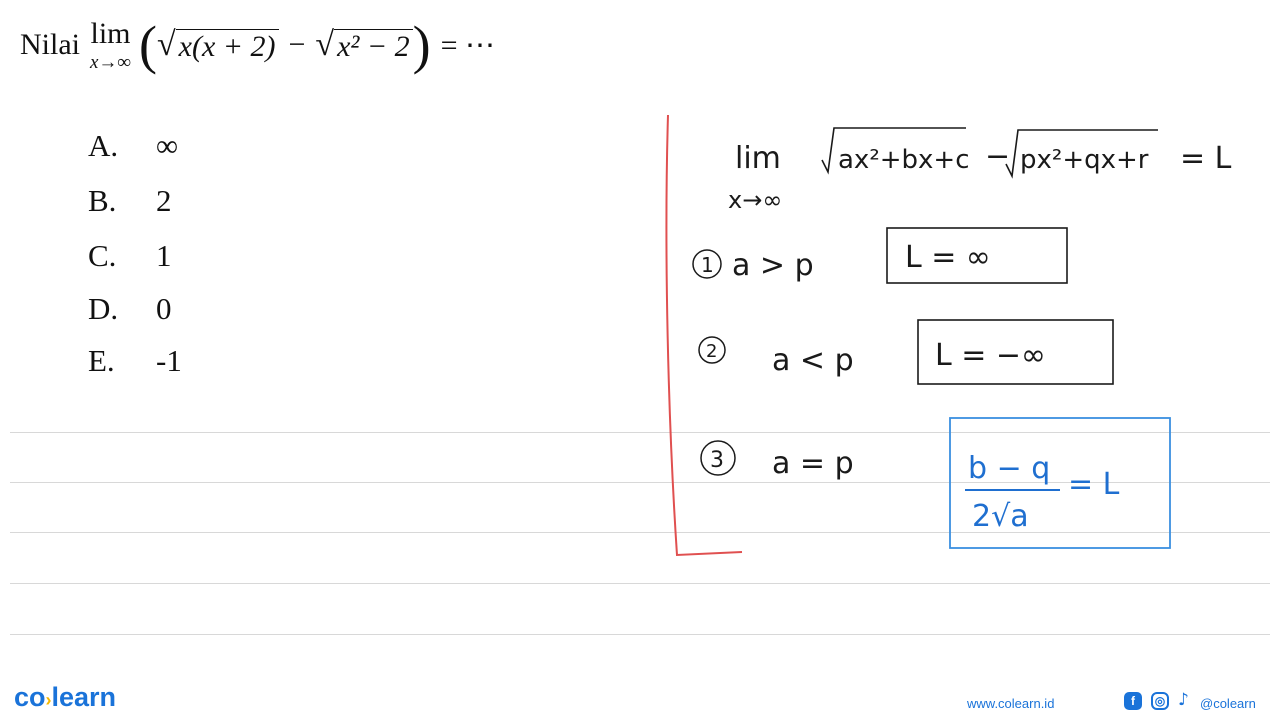 Image resolution: width=1280 pixels, height=720 pixels. What do you see at coordinates (758, 158) in the screenshot?
I see `note-lim: lim` at bounding box center [758, 158].